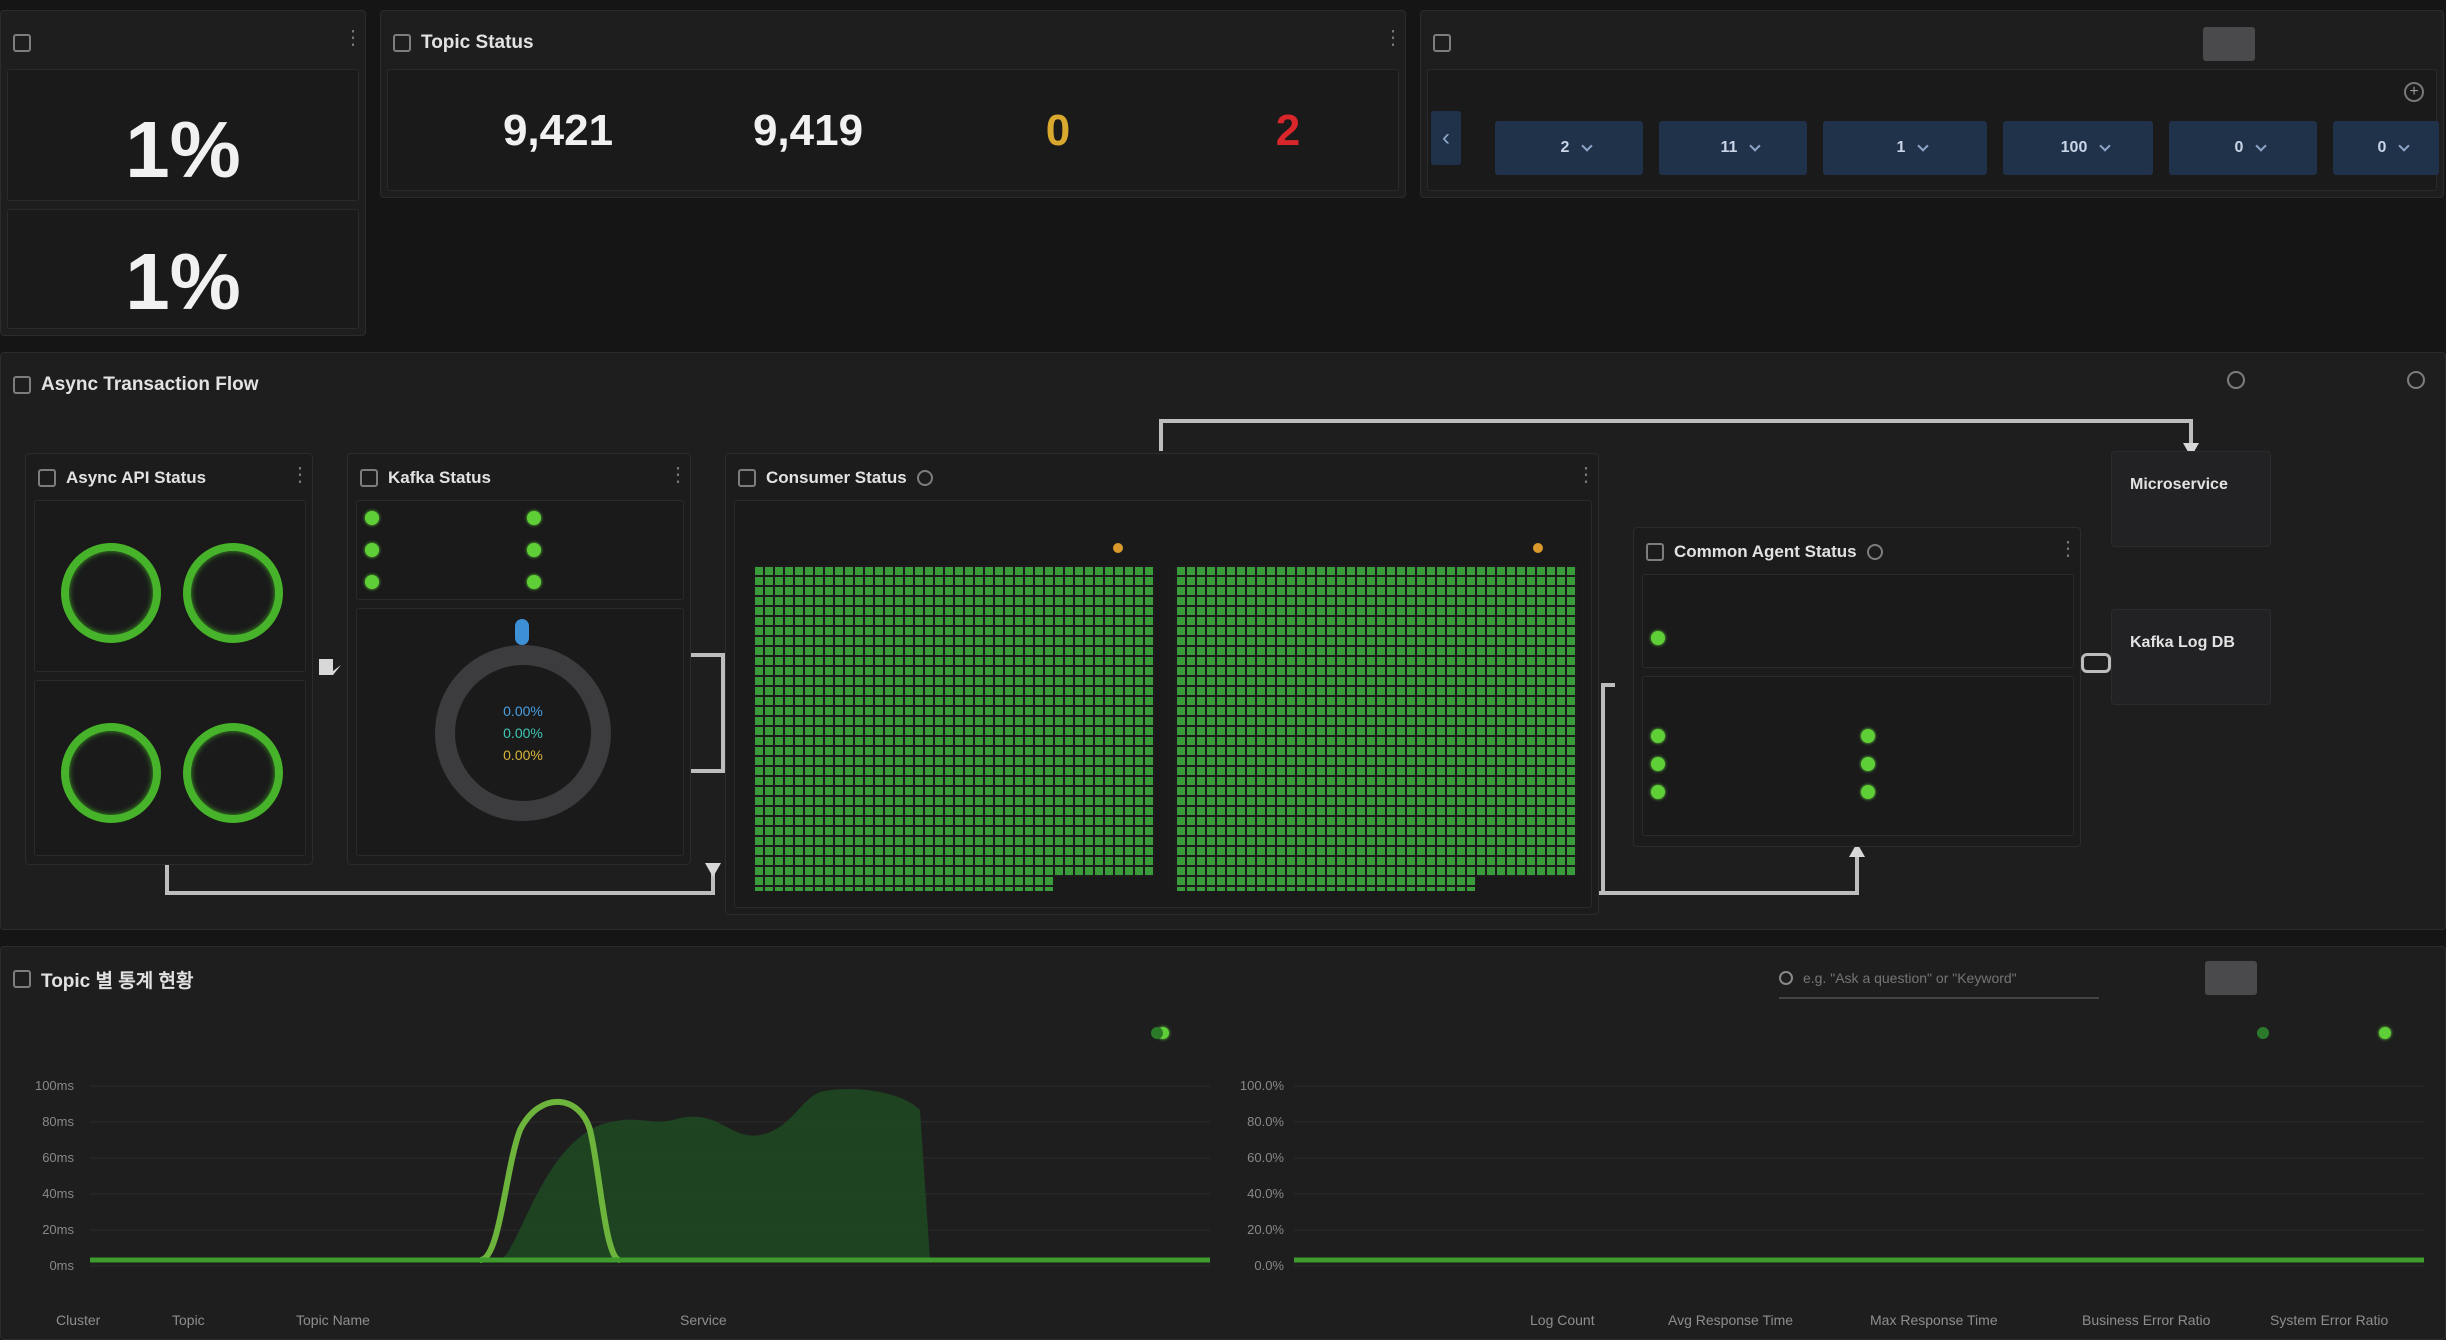  I want to click on y-tick-label: 20ms, so click(58, 1229).